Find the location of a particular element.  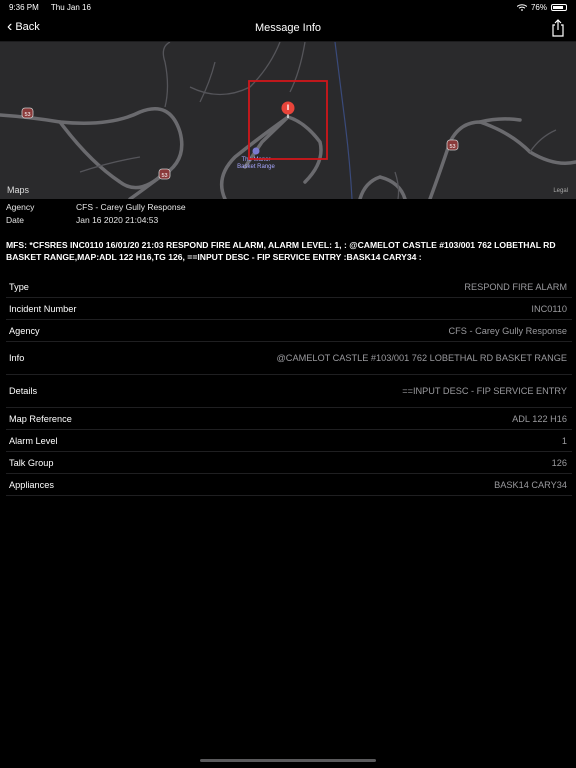

date-label: Date is located at coordinates (15, 220).